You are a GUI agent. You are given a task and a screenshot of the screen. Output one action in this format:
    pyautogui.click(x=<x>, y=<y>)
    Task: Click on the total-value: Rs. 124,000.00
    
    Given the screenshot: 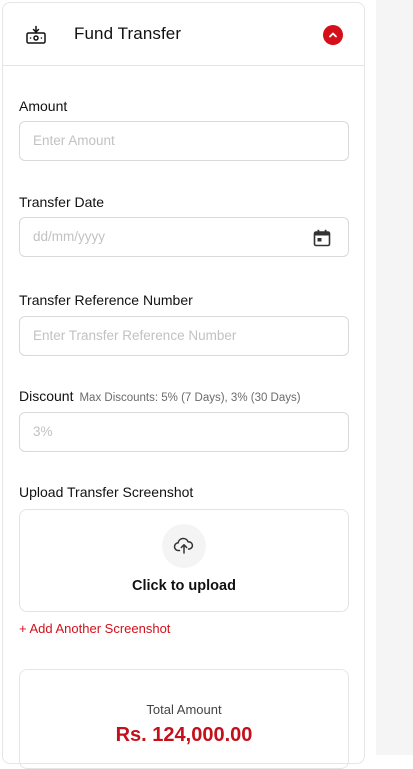 What is the action you would take?
    pyautogui.click(x=184, y=735)
    